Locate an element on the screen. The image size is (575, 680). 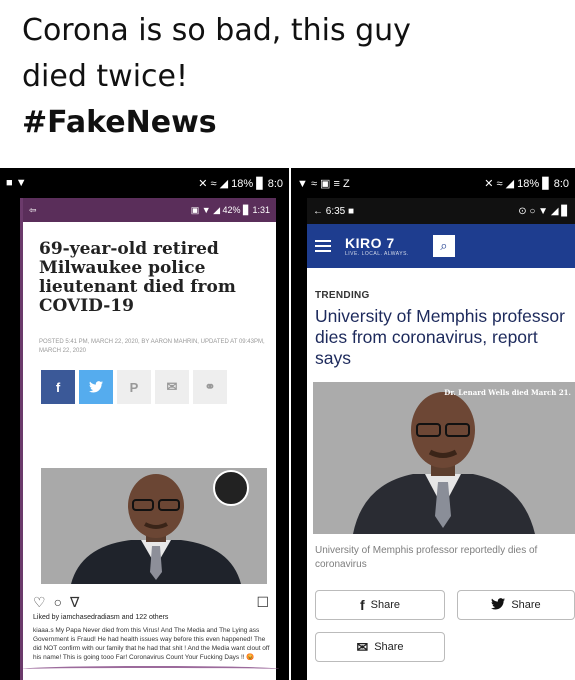
twitter-share-button: Share is located at coordinates (516, 605).